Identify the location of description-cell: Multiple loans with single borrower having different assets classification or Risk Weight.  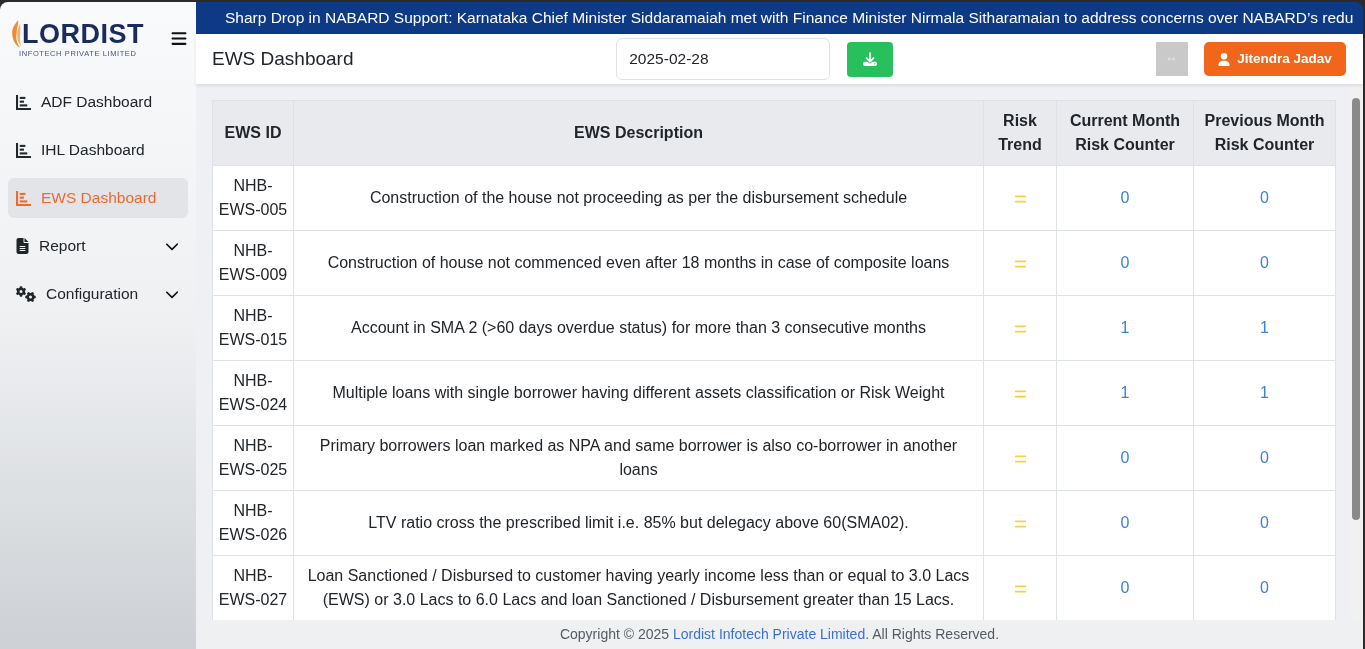
(638, 393).